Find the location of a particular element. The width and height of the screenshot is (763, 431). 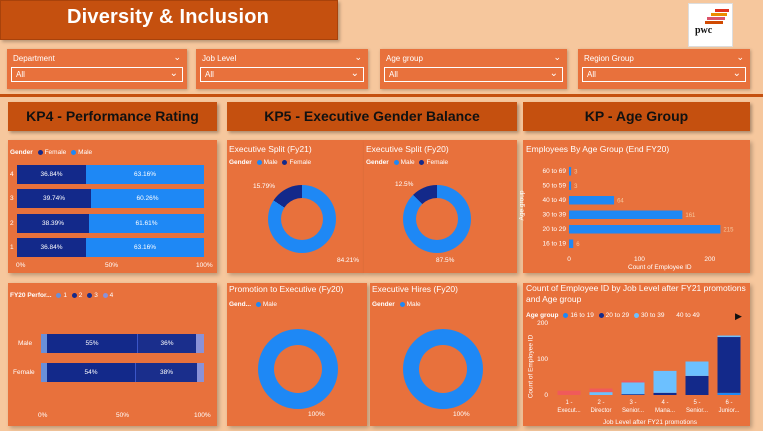

slicer-label: Department is located at coordinates (34, 58).